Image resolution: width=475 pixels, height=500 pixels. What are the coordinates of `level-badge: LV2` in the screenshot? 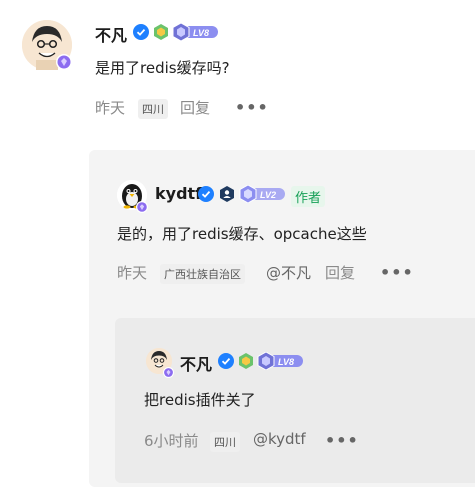 It's located at (263, 195).